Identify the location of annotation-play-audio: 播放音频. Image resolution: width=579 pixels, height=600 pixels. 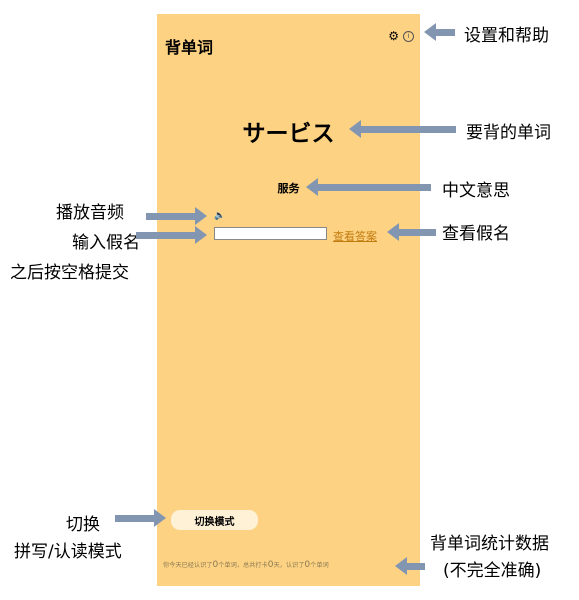
(90, 213).